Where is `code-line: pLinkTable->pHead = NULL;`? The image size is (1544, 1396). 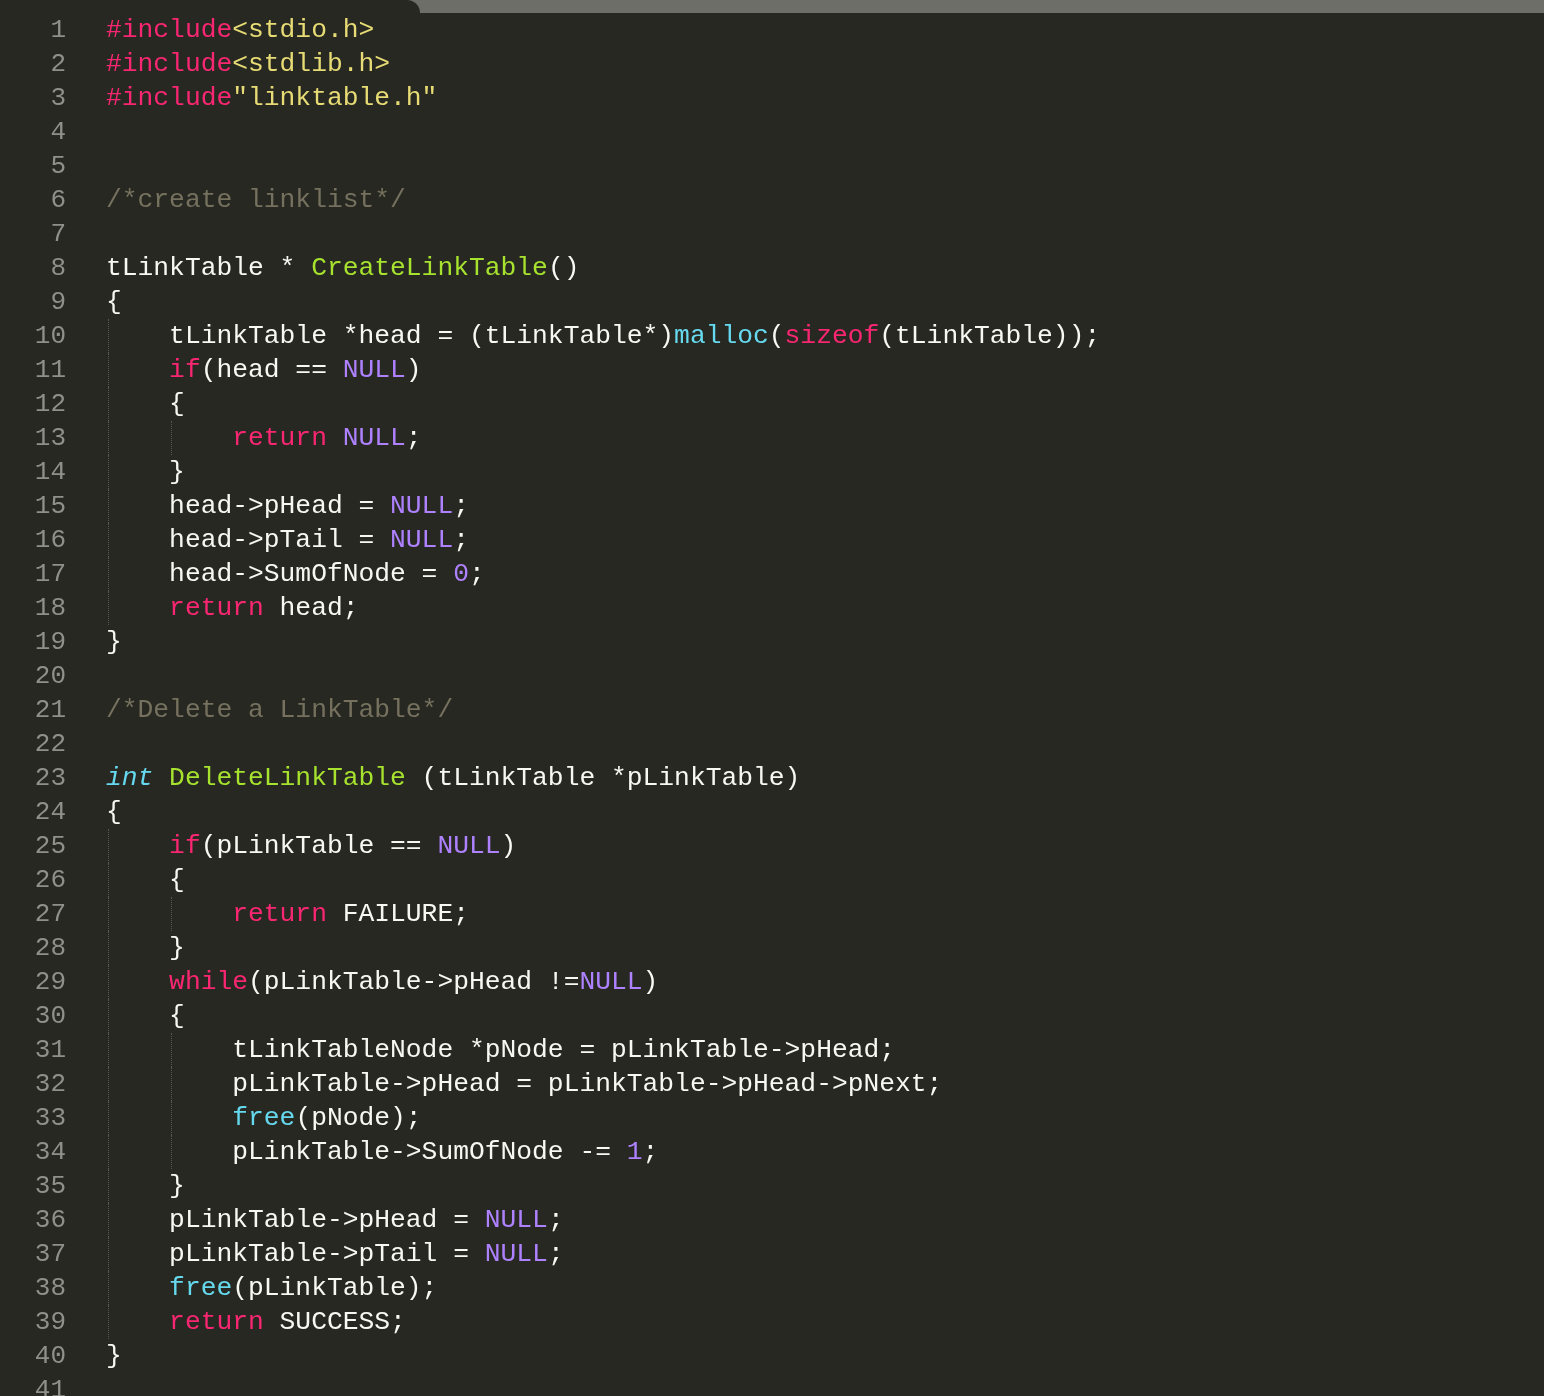
code-line: pLinkTable->pHead = NULL; is located at coordinates (366, 1220).